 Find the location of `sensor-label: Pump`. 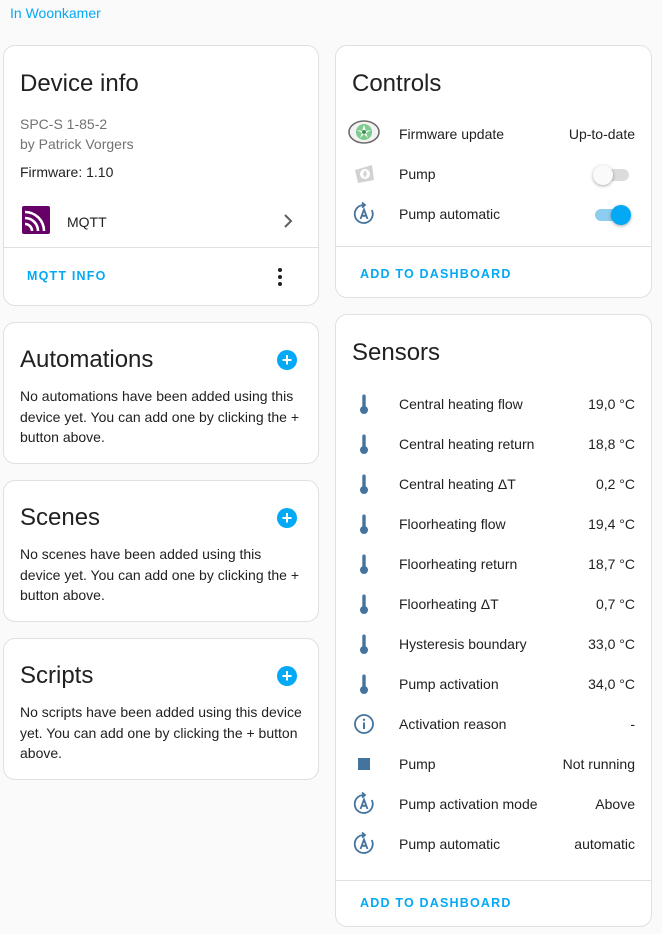

sensor-label: Pump is located at coordinates (417, 764).